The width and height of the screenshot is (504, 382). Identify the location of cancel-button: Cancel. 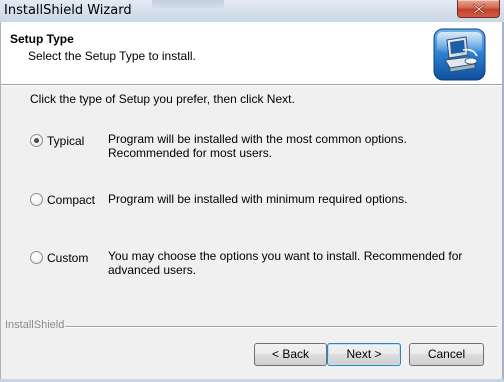
(446, 354).